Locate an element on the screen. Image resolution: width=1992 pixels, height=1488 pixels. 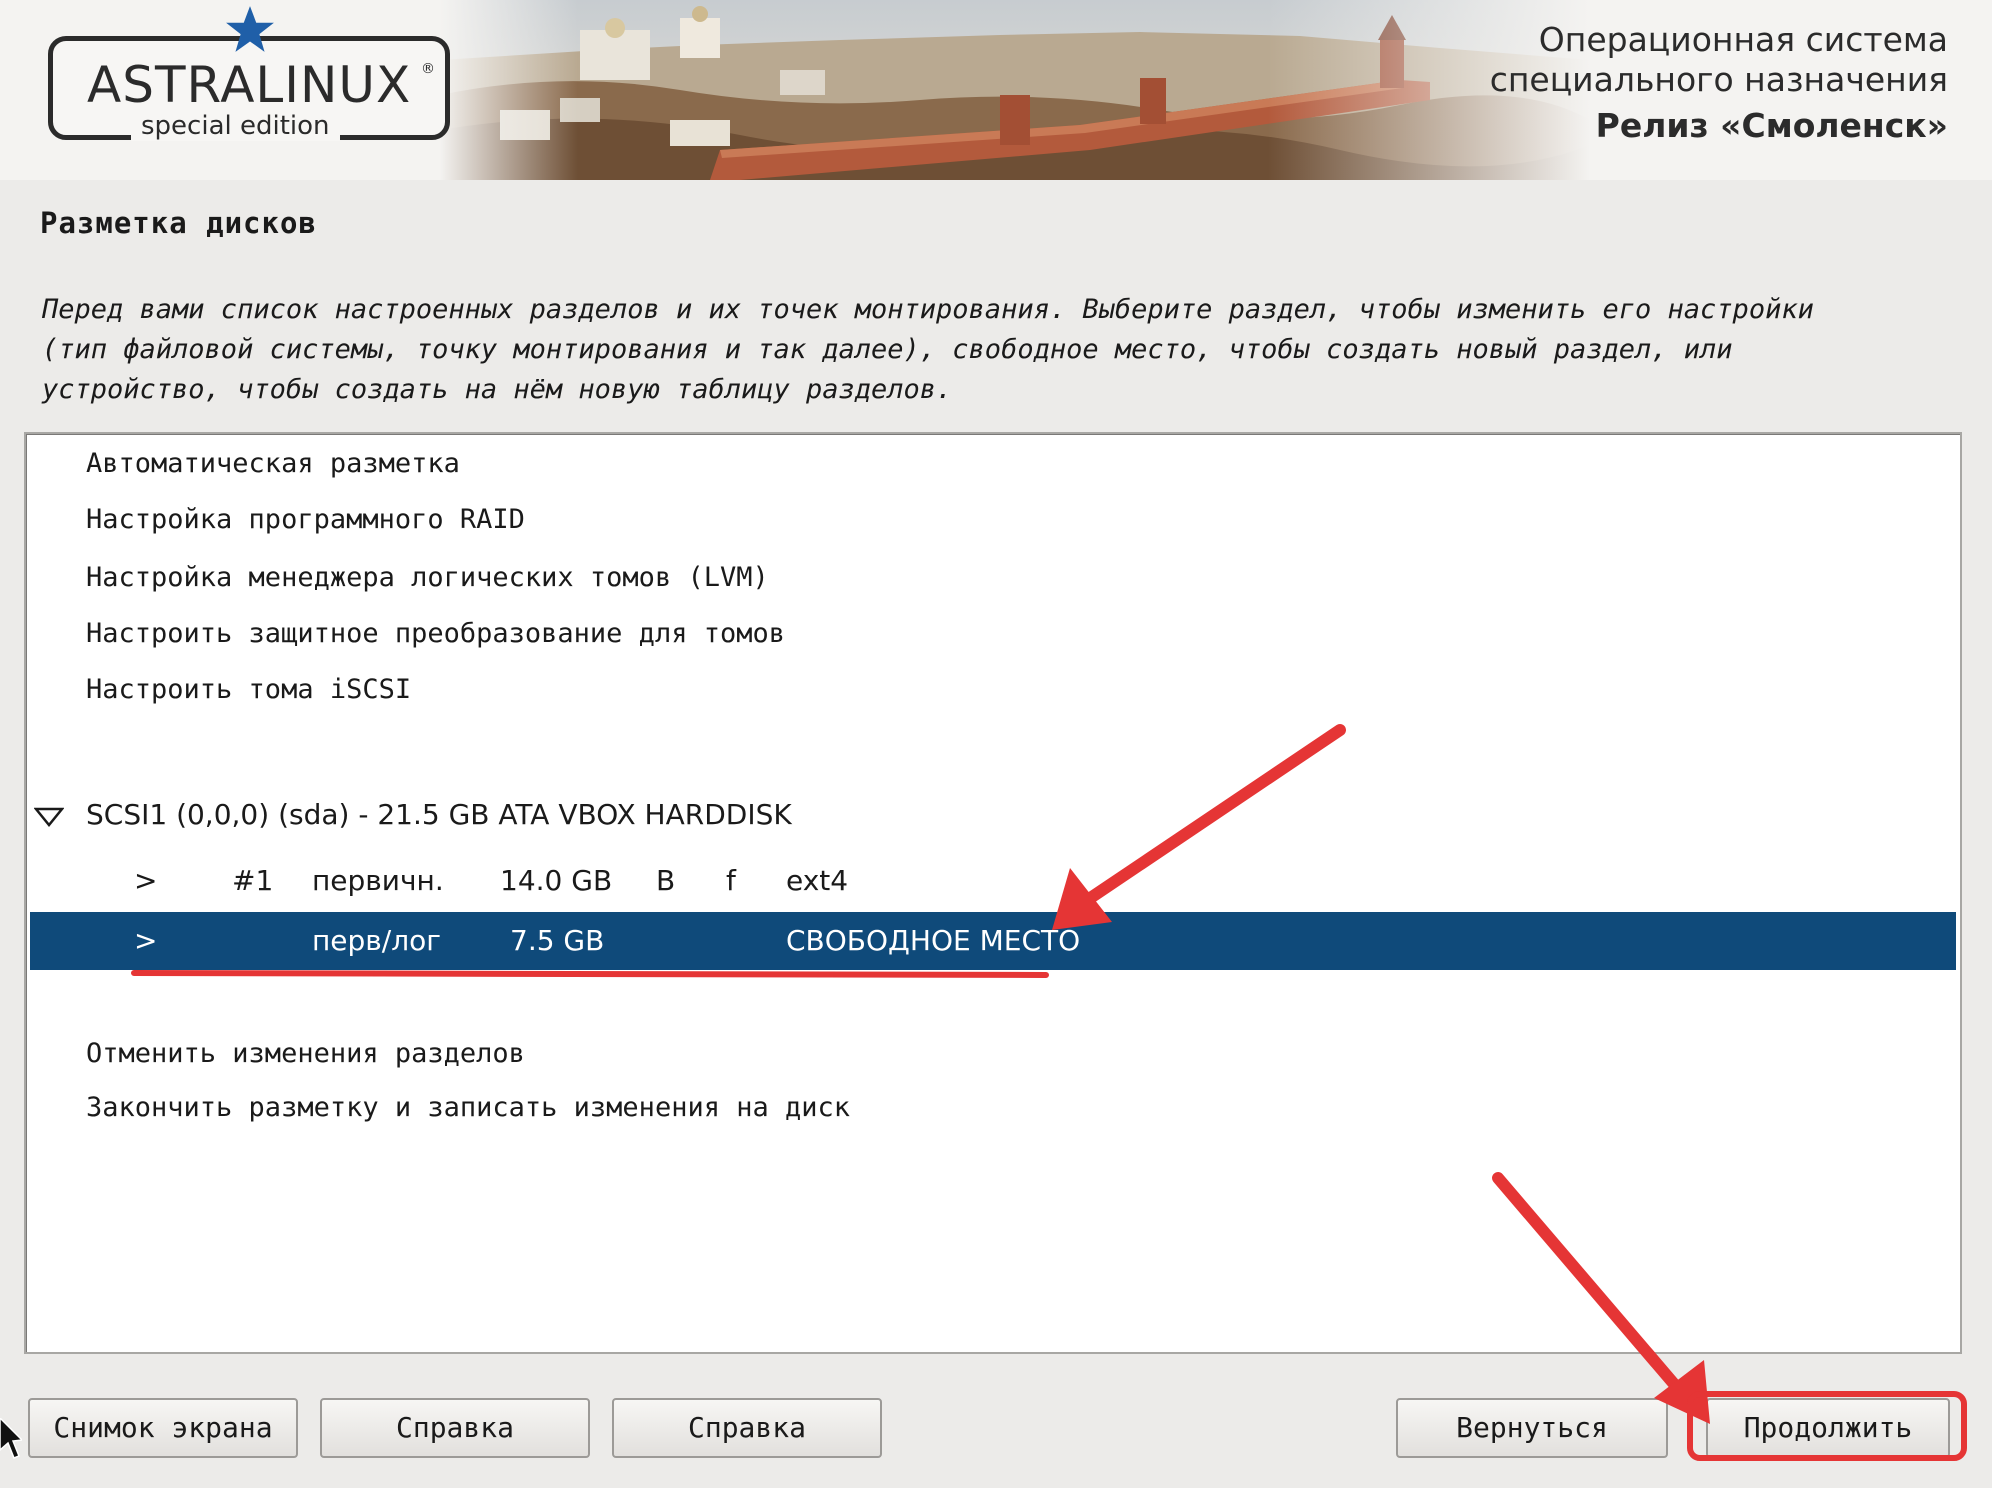
mouse-pointer-icon is located at coordinates (11, 1438).